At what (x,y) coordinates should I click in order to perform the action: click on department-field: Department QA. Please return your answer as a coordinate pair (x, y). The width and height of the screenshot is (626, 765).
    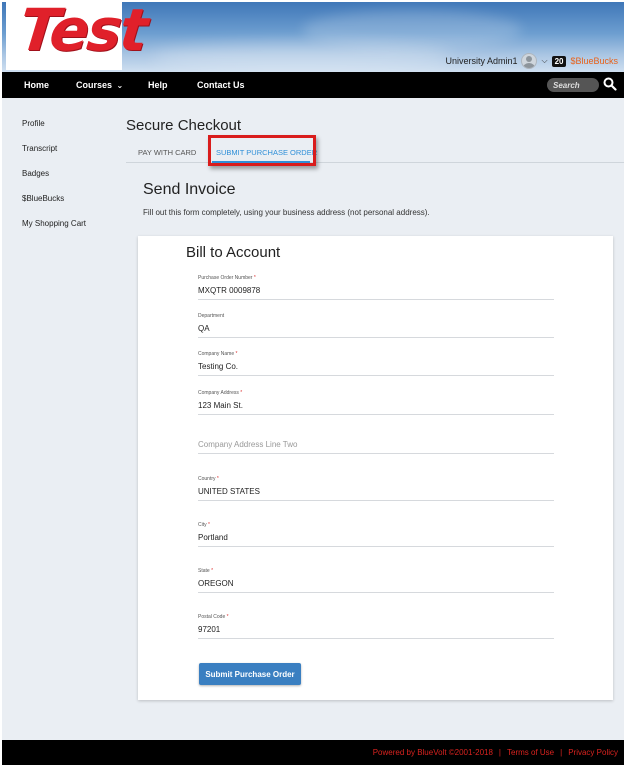
    Looking at the image, I should click on (376, 325).